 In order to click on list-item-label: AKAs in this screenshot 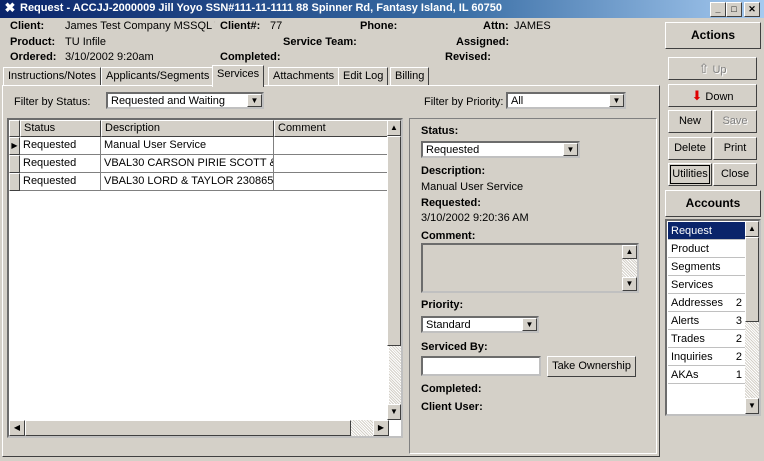, I will do `click(685, 375)`.